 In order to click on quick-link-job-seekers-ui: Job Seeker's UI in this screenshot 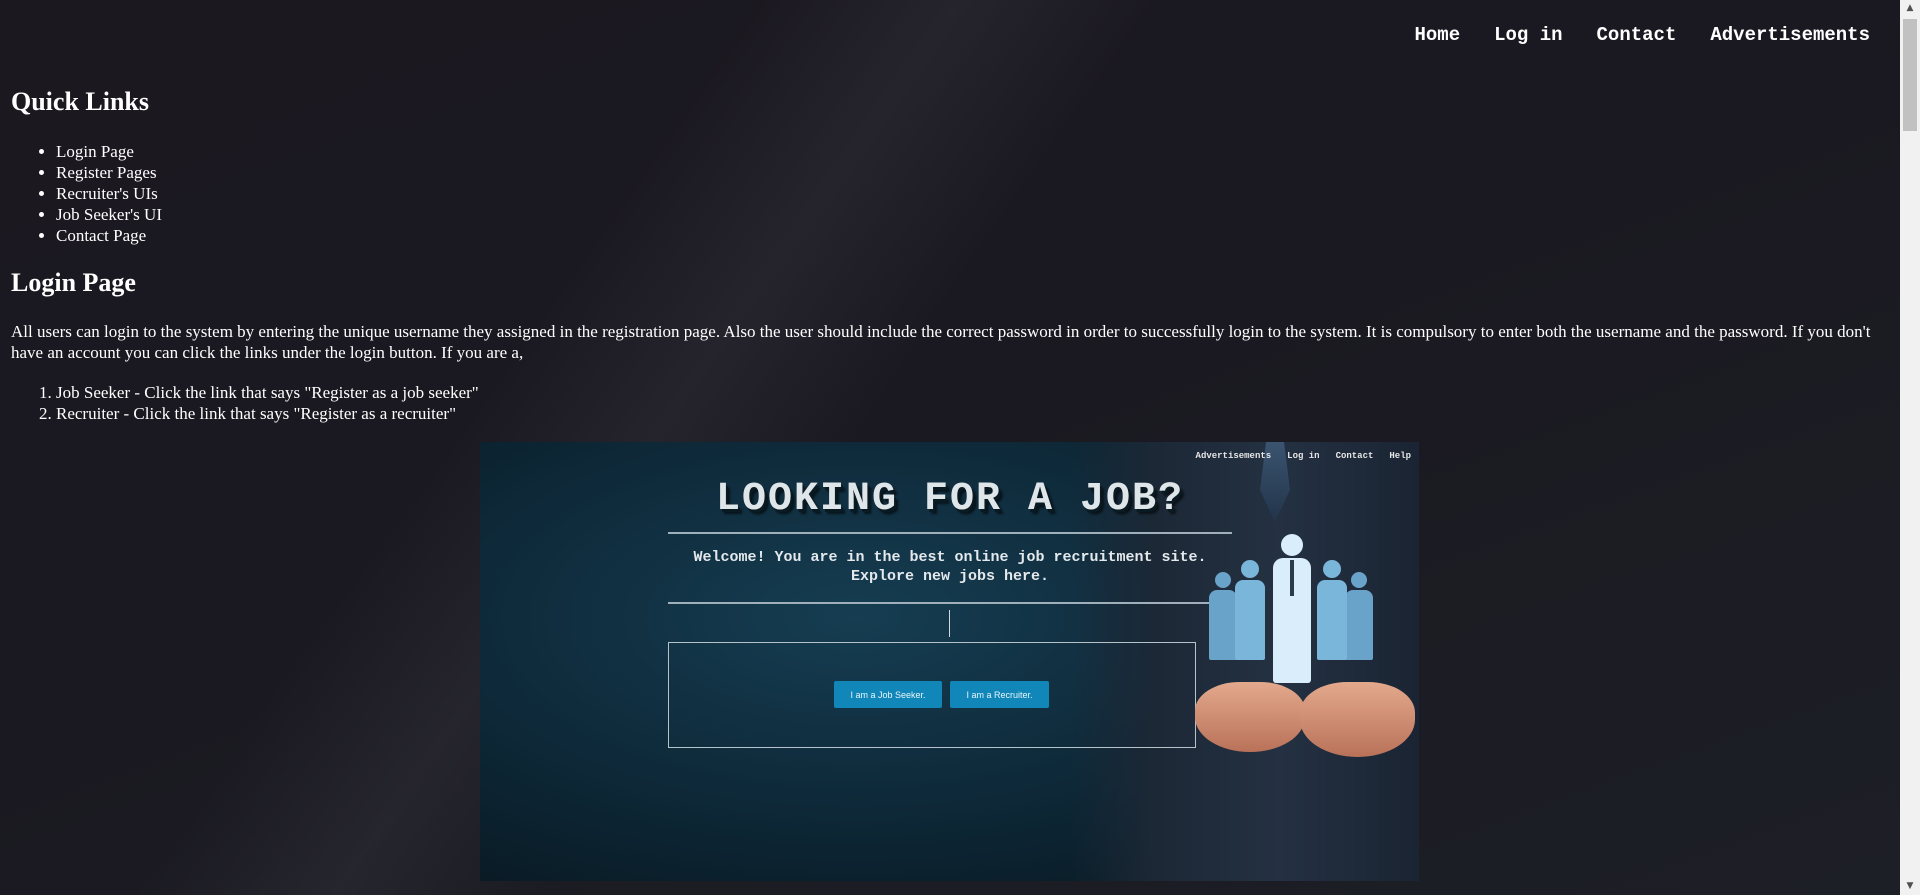, I will do `click(109, 214)`.